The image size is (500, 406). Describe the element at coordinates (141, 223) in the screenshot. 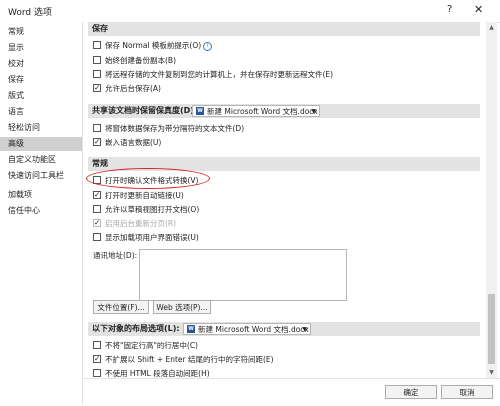

I see `option-label: 启用后台重新分页(R)` at that location.